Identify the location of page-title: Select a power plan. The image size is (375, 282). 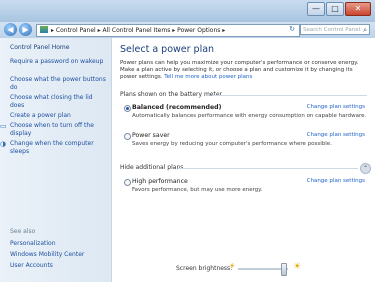
(167, 49).